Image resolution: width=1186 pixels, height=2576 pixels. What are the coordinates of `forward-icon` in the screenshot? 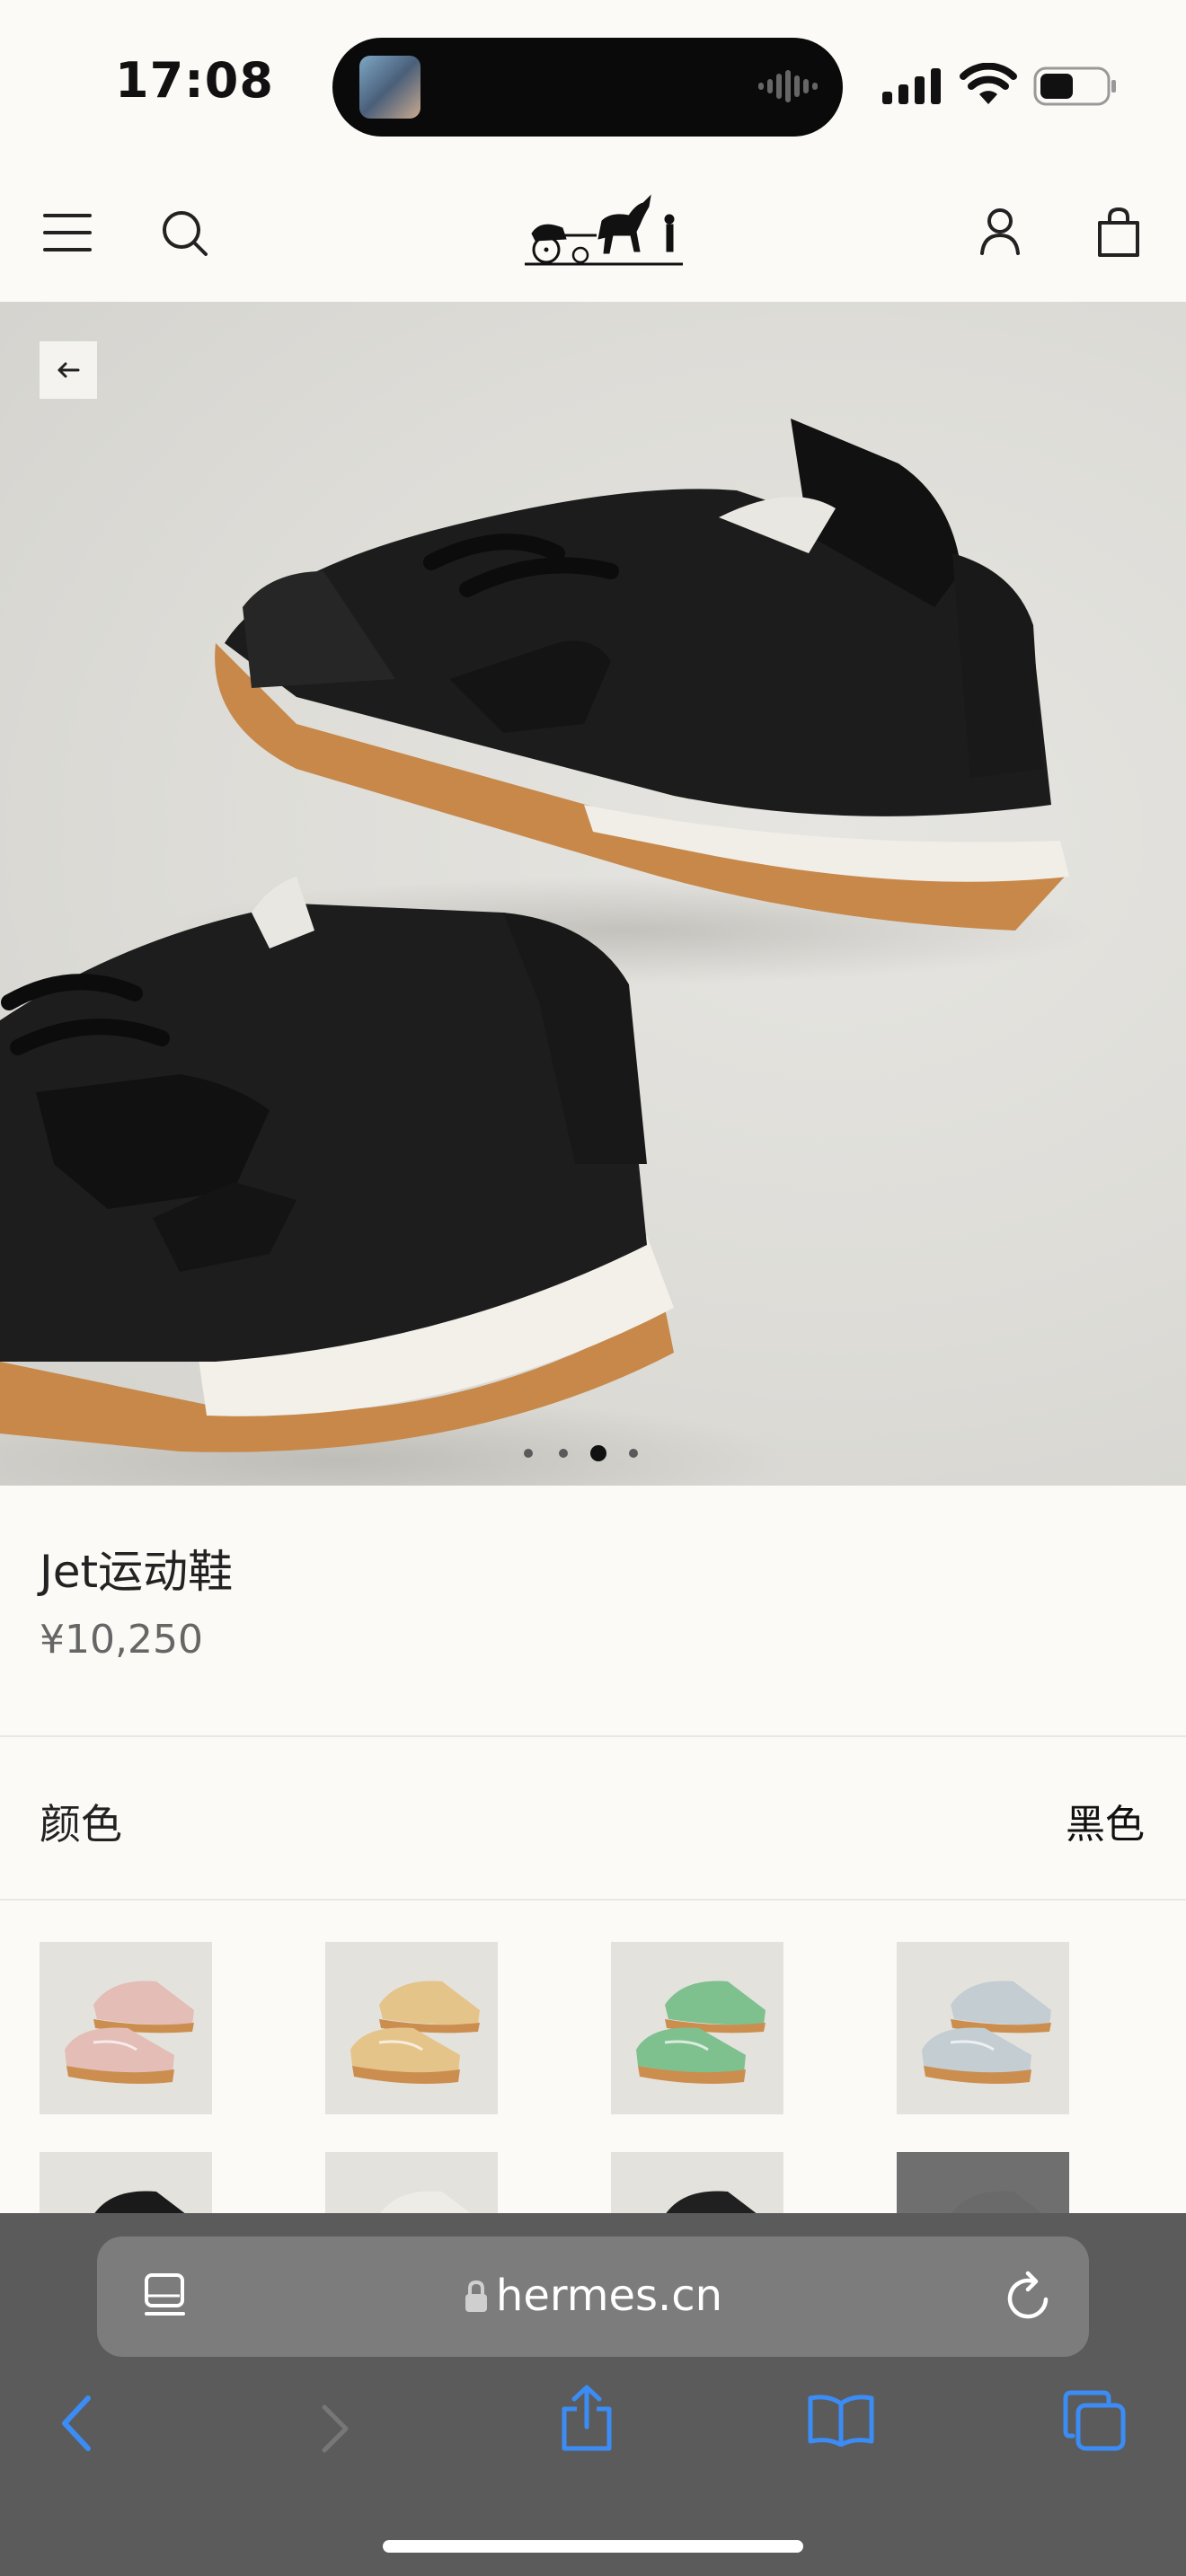 It's located at (335, 2429).